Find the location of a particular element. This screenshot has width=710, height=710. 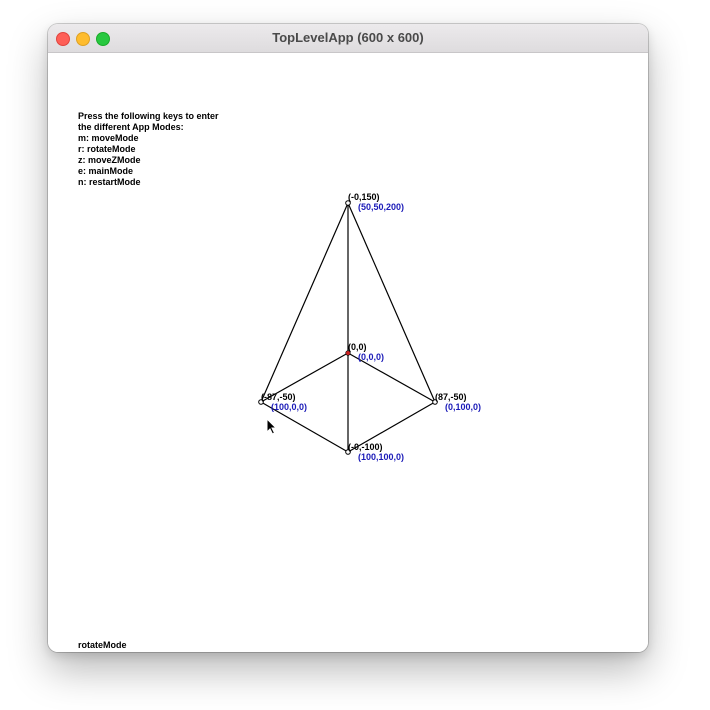

vertex-left: (-87,-50) (100,0,0) is located at coordinates (282, 402).